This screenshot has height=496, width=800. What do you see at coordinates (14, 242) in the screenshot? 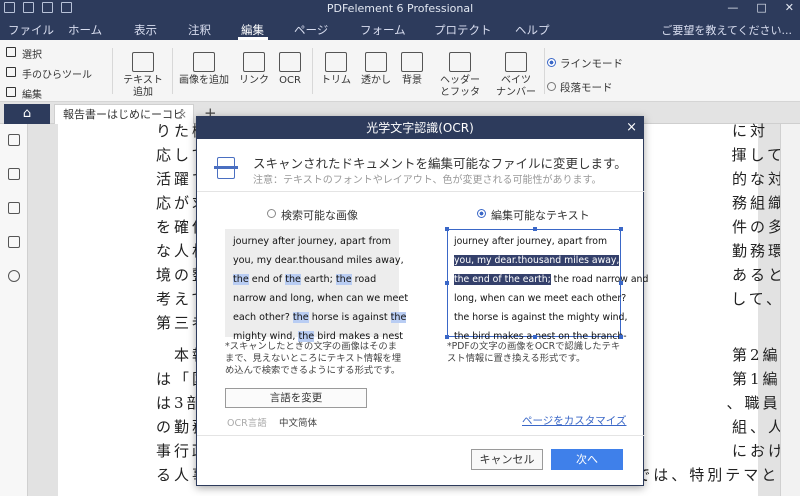
I see `attachment-icon` at bounding box center [14, 242].